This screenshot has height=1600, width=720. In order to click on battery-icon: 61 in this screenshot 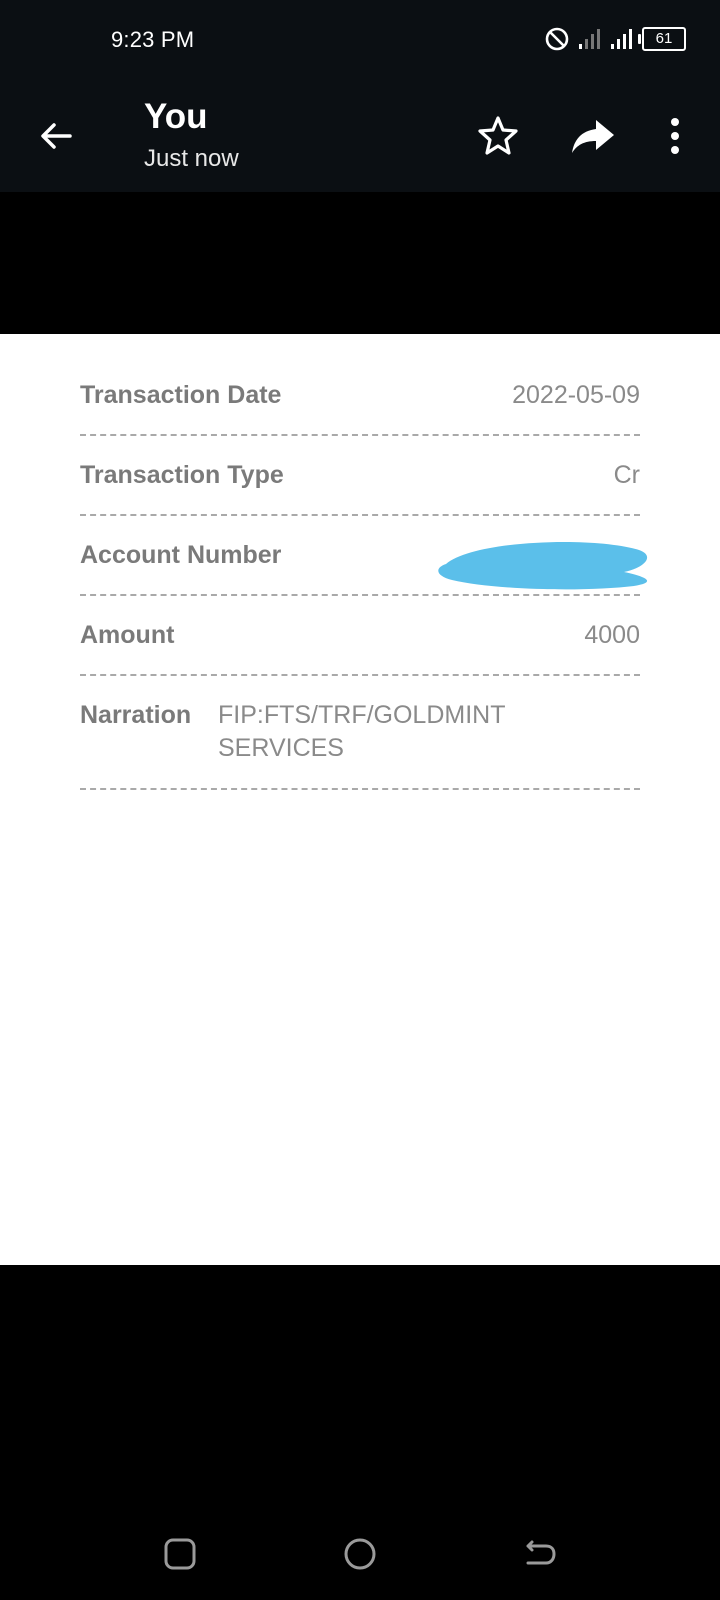, I will do `click(662, 39)`.